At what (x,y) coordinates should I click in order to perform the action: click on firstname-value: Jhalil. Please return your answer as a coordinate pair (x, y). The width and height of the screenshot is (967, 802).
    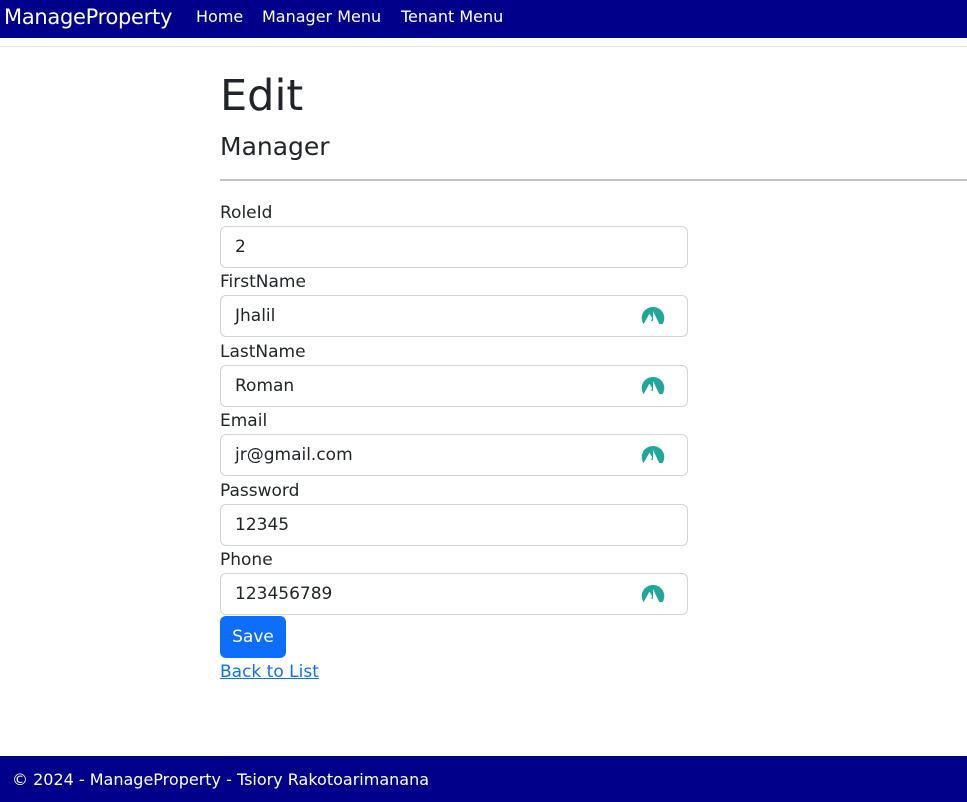
    Looking at the image, I should click on (255, 316).